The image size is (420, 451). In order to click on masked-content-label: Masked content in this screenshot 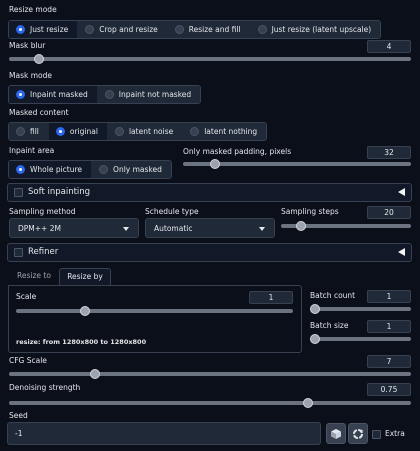, I will do `click(39, 112)`.